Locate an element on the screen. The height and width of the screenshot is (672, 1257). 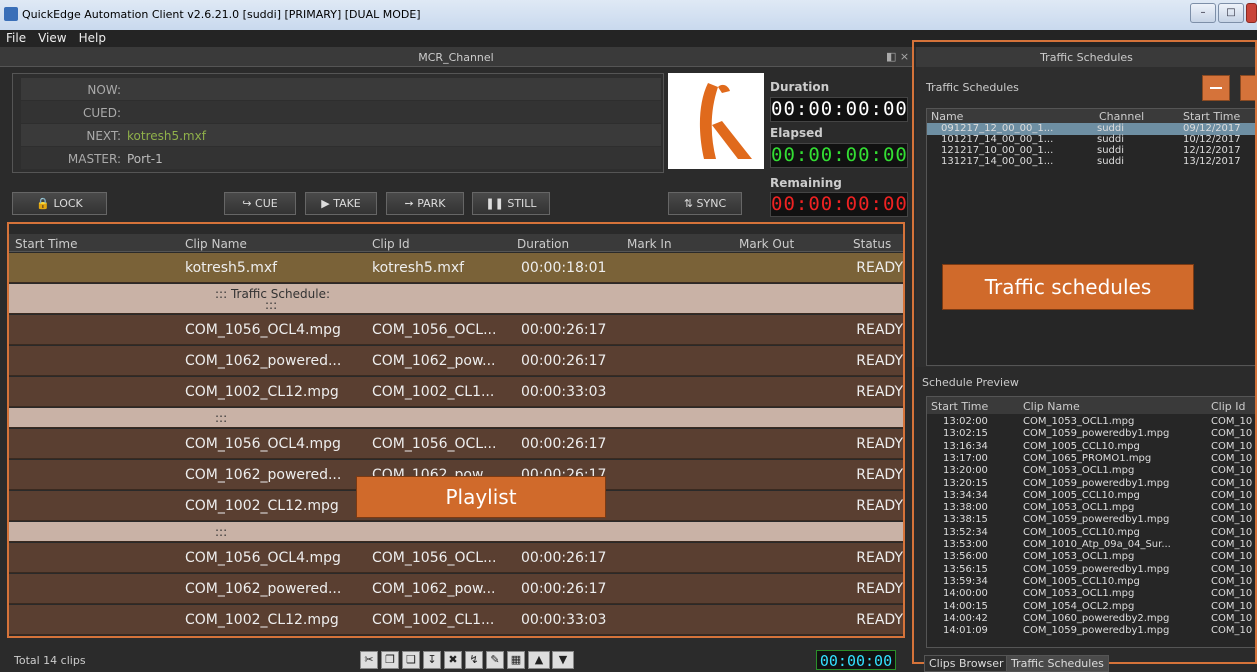
sync-icon: ⇅ is located at coordinates (688, 203).